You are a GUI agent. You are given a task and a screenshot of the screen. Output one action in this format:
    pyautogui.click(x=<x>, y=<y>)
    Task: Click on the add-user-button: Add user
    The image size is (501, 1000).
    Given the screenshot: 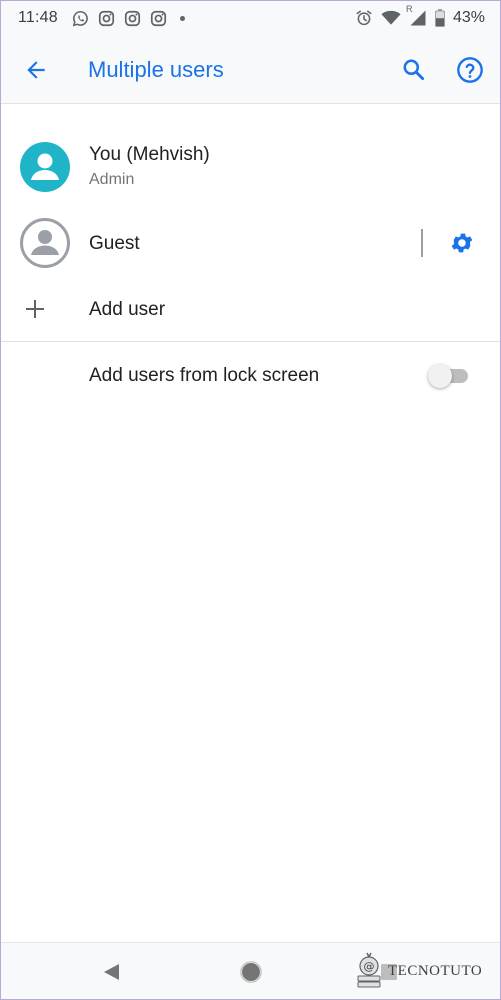 What is the action you would take?
    pyautogui.click(x=250, y=309)
    